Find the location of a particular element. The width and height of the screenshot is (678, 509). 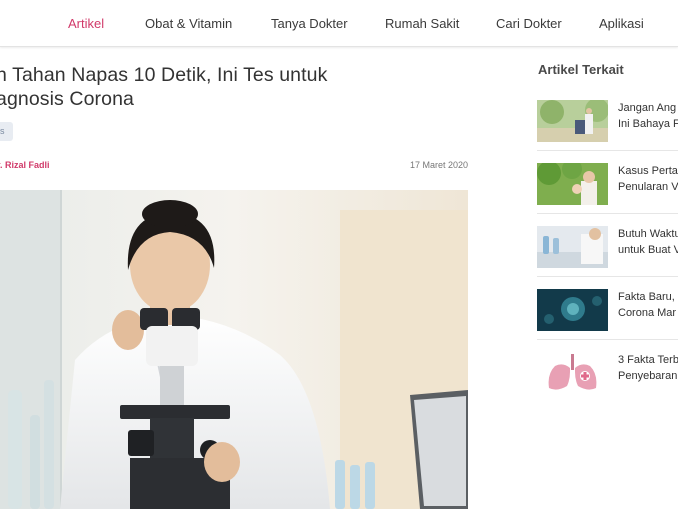

category-tag: s is located at coordinates (6, 131).